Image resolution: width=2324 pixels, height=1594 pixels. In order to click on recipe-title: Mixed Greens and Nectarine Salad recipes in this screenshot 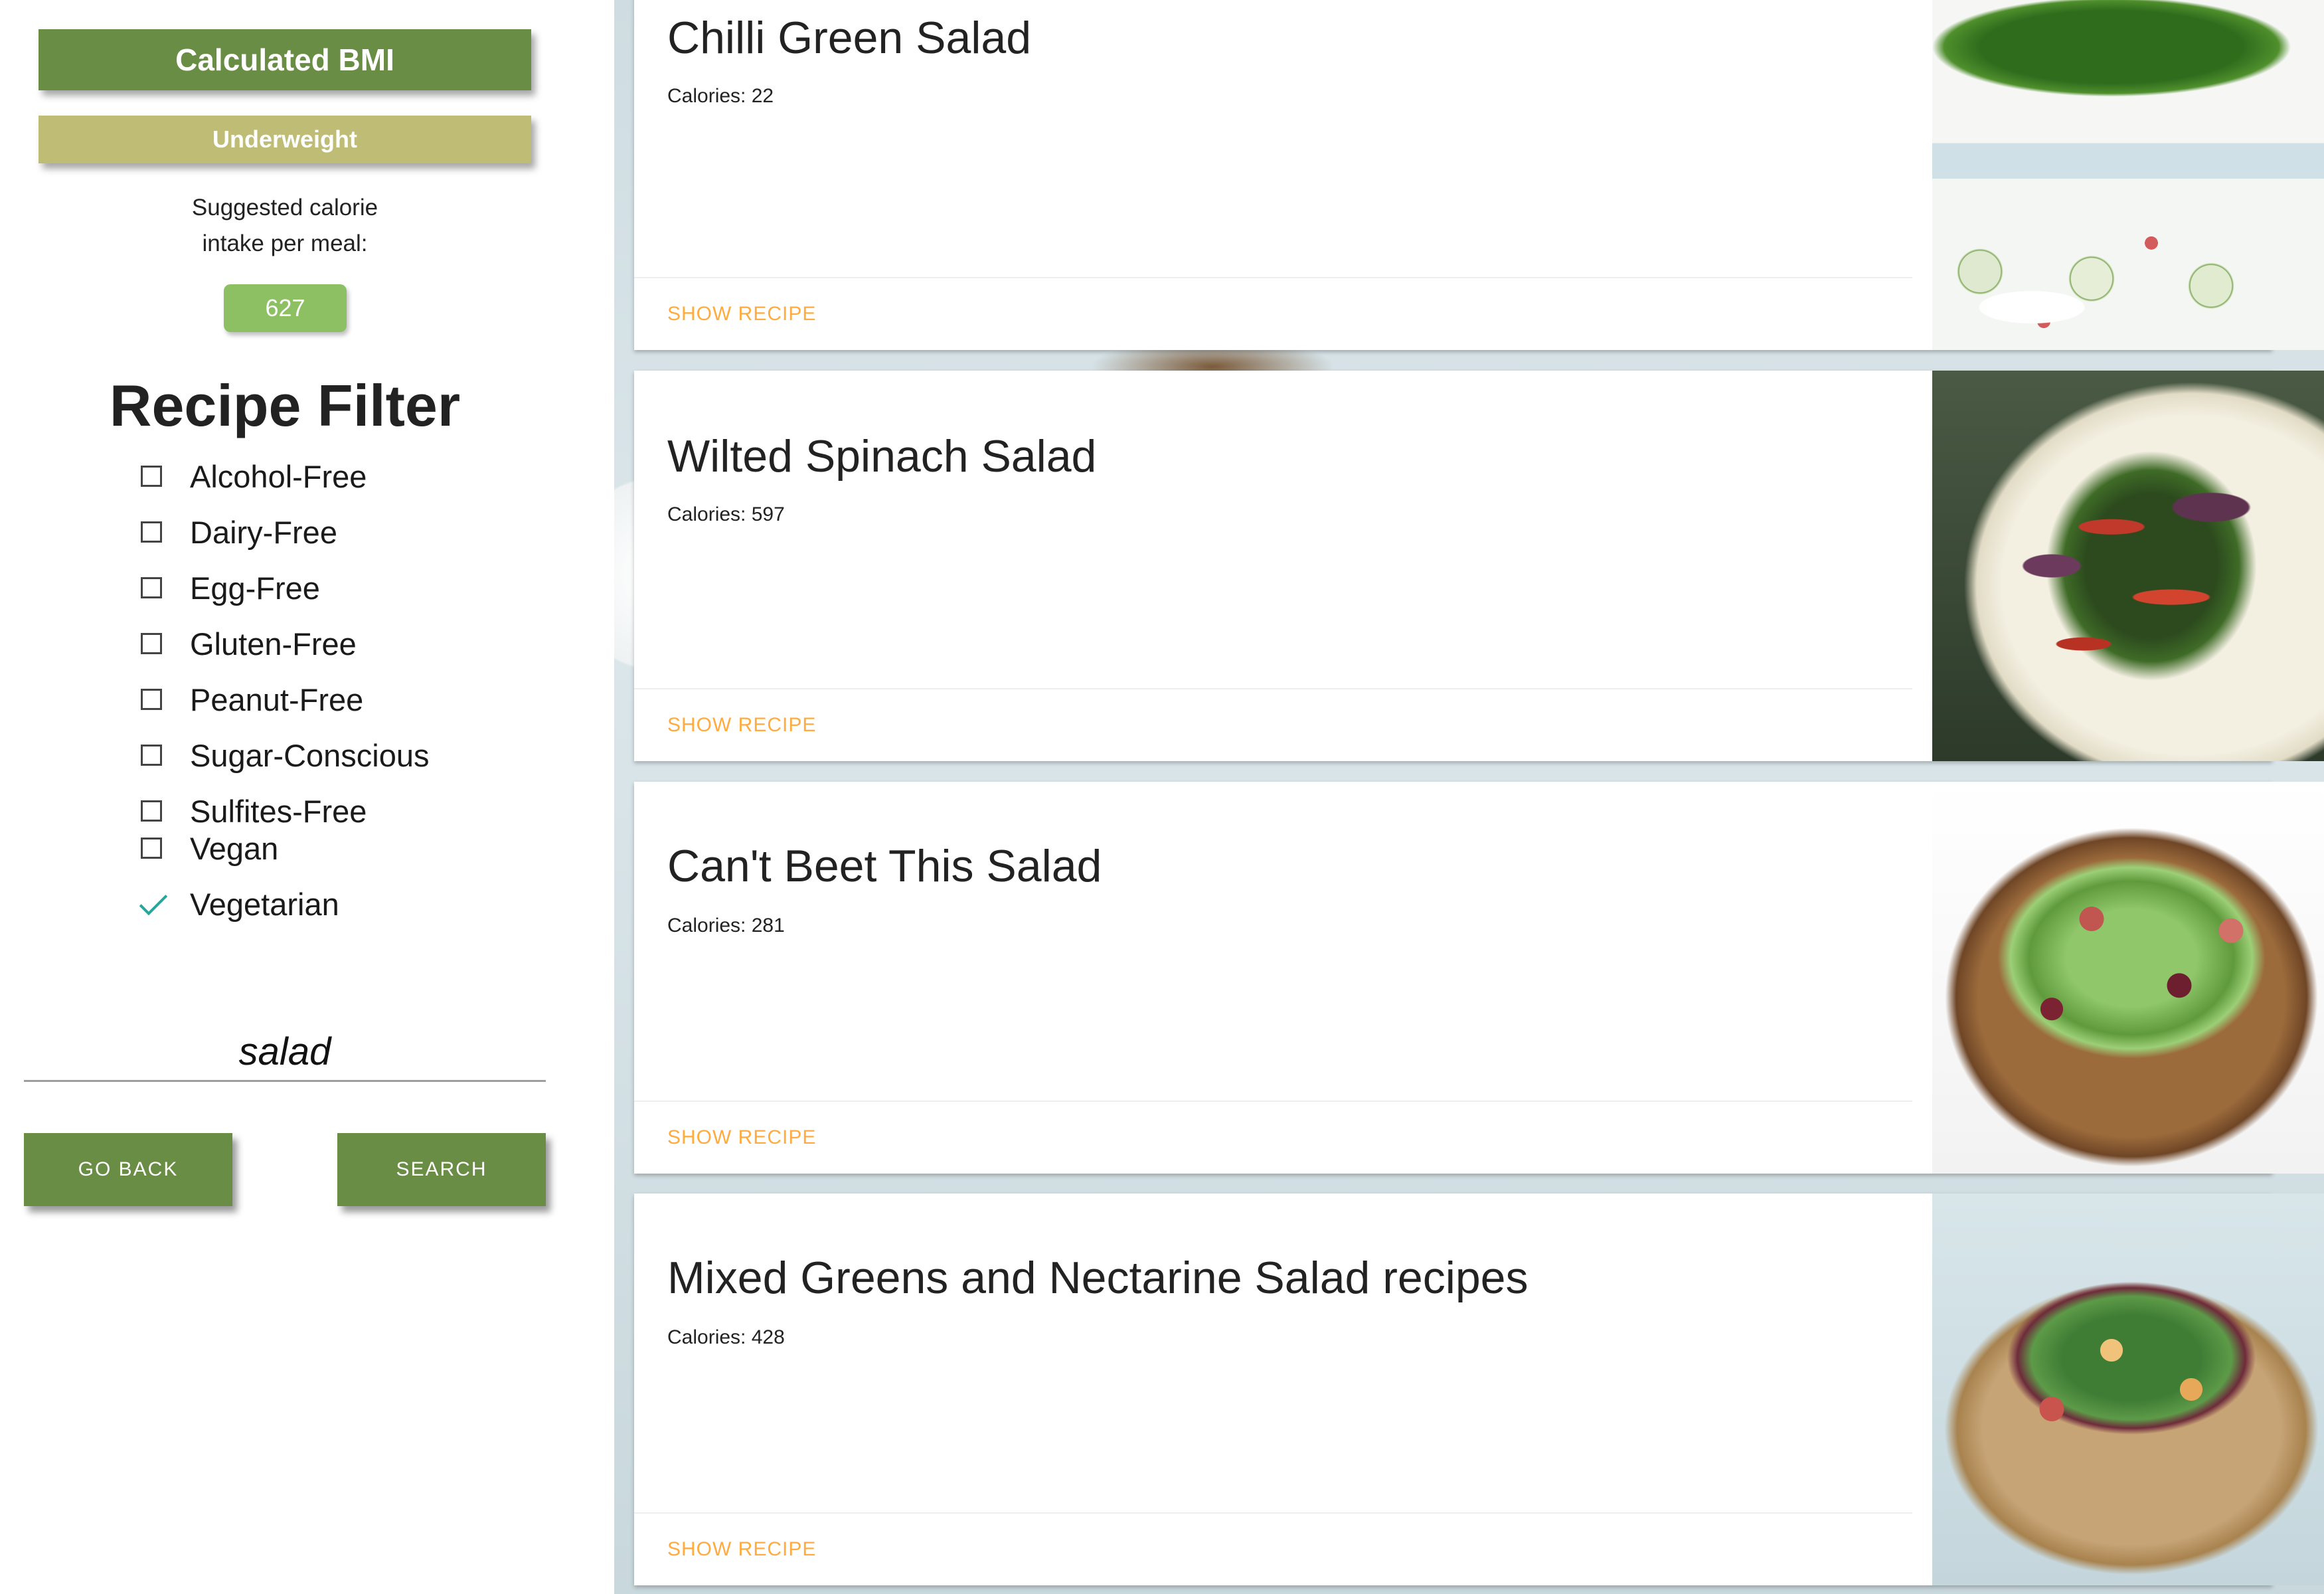, I will do `click(1098, 1278)`.